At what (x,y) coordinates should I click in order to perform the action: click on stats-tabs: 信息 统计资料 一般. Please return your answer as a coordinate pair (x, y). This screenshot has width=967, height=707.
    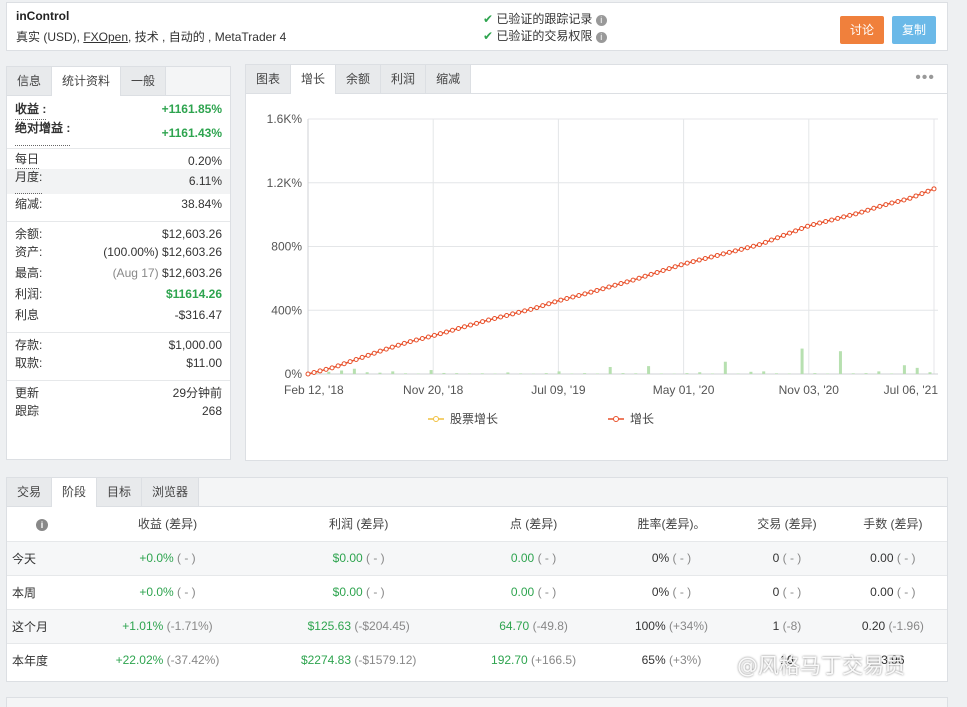
    Looking at the image, I should click on (118, 81).